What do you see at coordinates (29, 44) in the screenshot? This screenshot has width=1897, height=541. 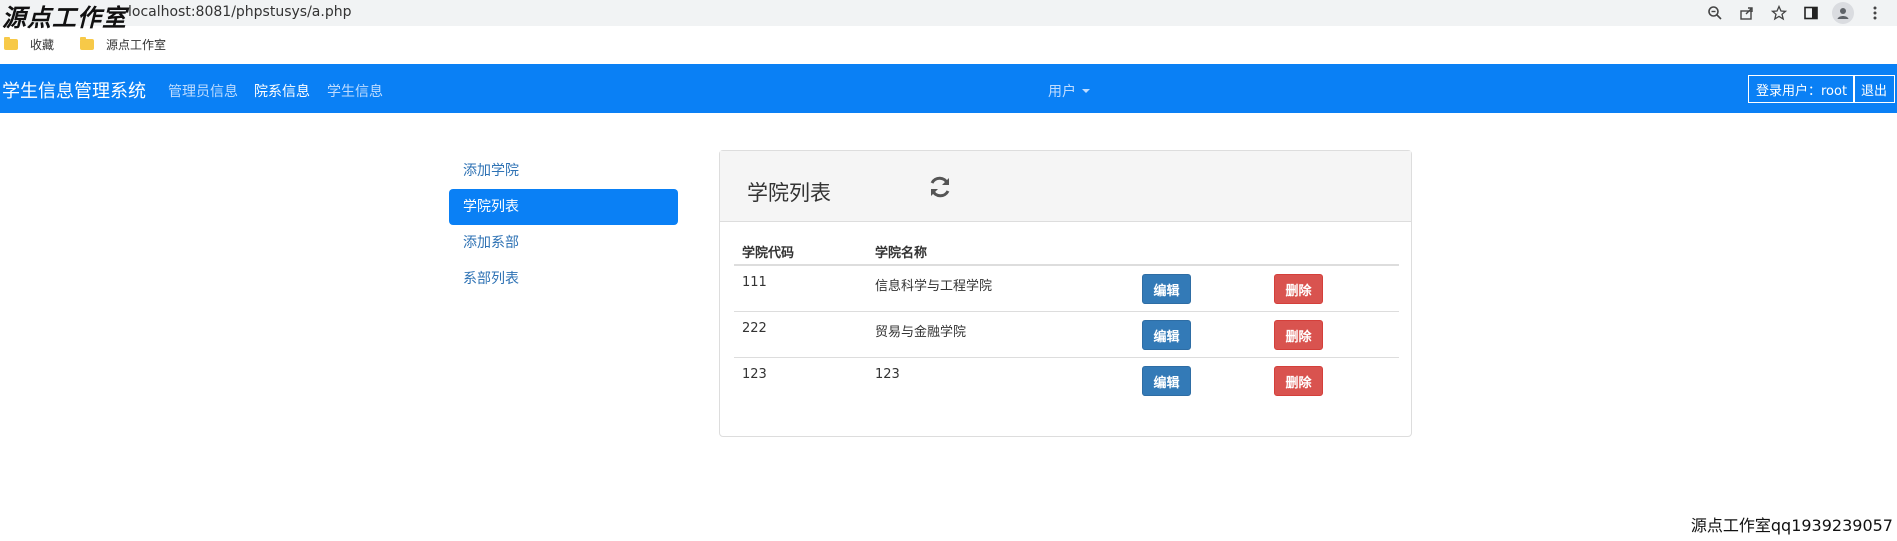 I see `bookmark-item: 收藏` at bounding box center [29, 44].